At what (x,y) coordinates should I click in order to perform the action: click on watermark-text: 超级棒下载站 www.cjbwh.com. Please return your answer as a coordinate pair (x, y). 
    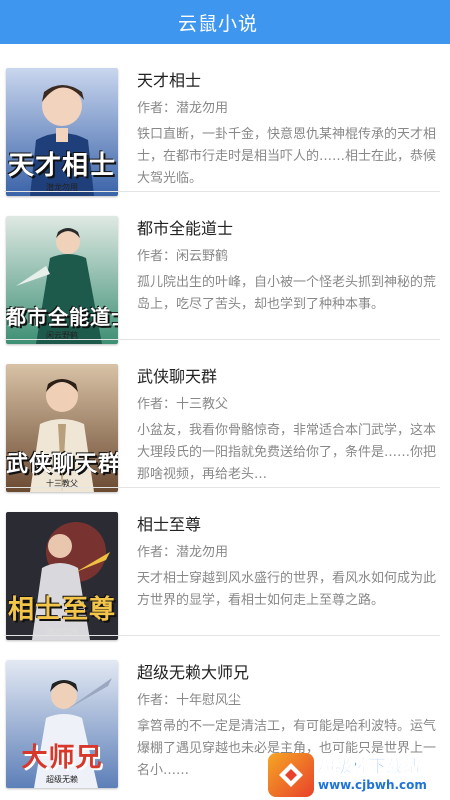
    Looking at the image, I should click on (372, 775).